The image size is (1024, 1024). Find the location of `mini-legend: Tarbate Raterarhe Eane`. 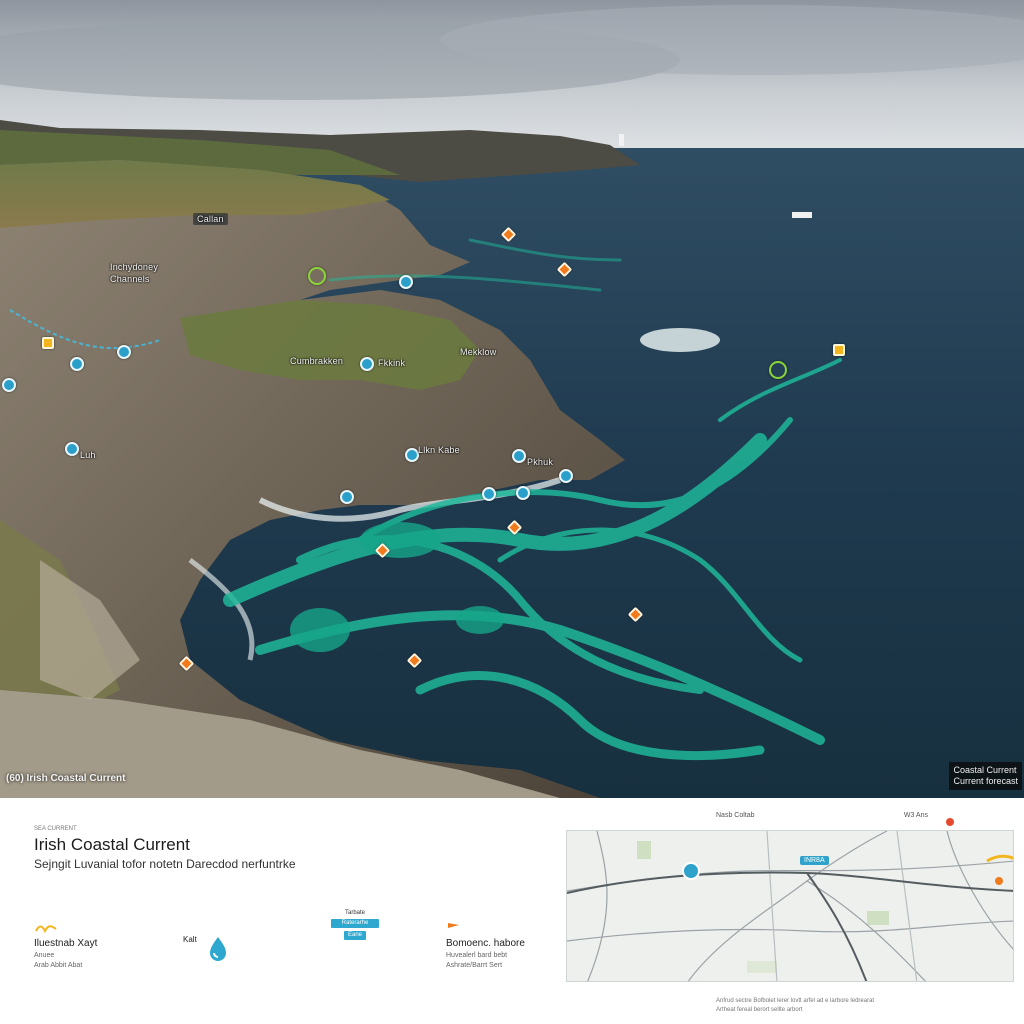

mini-legend: Tarbate Raterarhe Eane is located at coordinates (355, 925).